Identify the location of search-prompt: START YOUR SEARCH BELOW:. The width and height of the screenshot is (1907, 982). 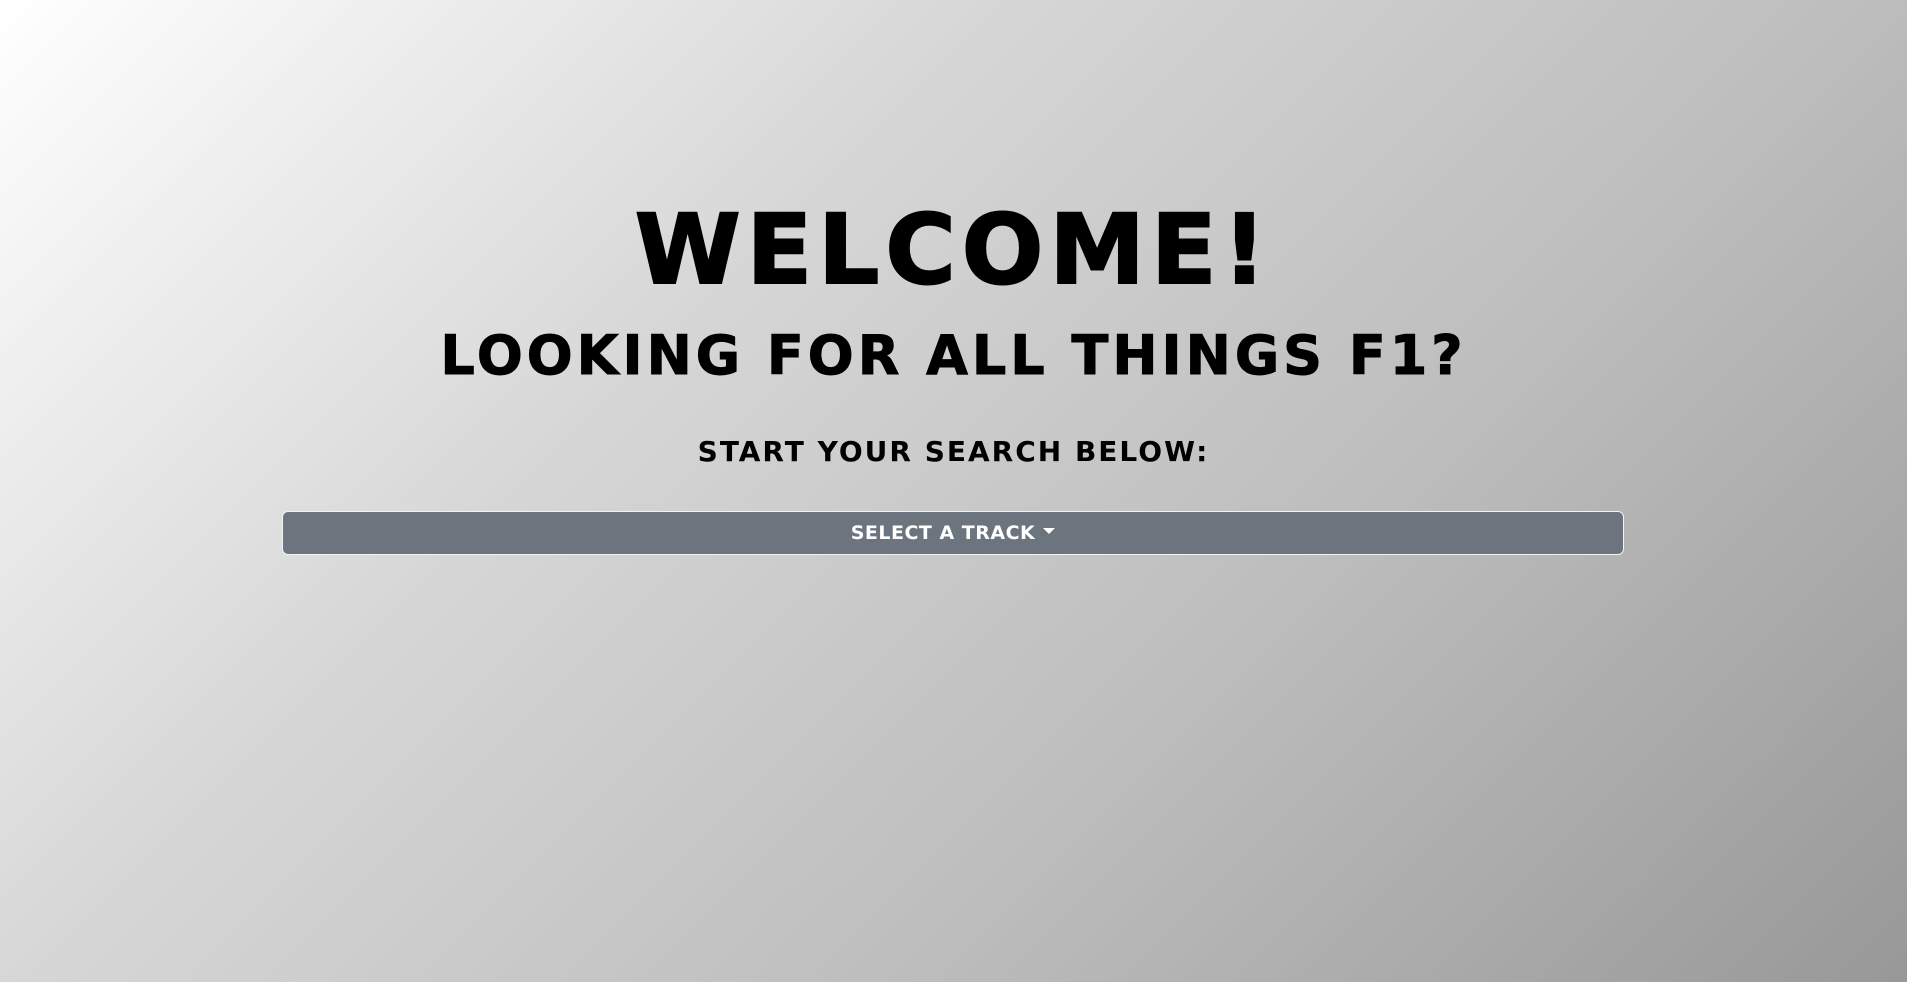
(953, 451).